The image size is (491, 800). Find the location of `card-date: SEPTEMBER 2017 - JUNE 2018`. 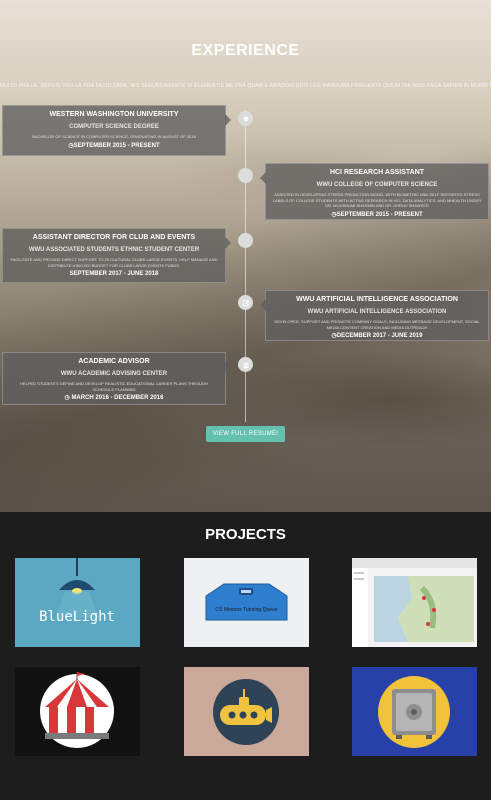

card-date: SEPTEMBER 2017 - JUNE 2018 is located at coordinates (114, 274).